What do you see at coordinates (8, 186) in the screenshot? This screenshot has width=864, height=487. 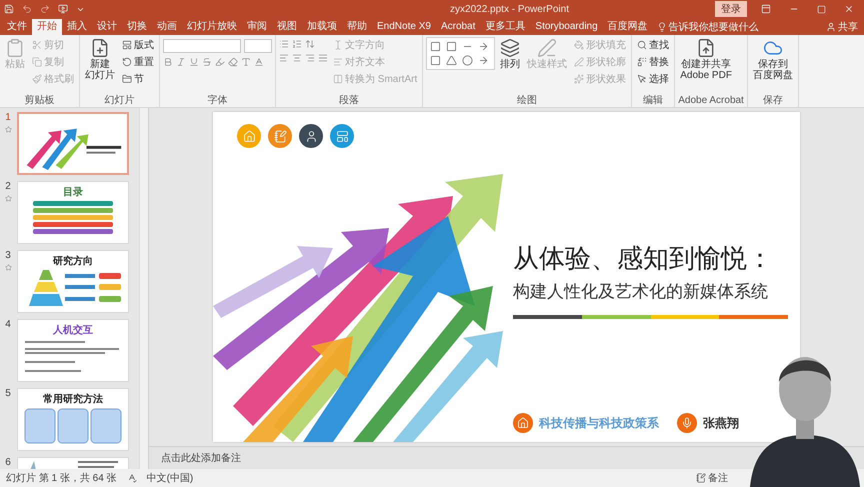 I see `slide-number: 2` at bounding box center [8, 186].